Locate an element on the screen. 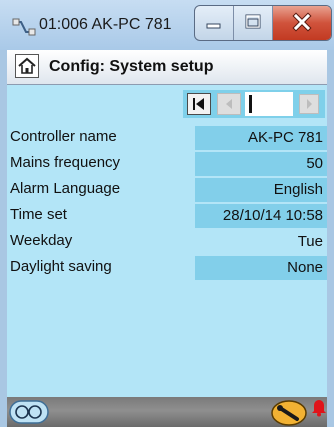 The image size is (334, 427). close-button is located at coordinates (302, 23).